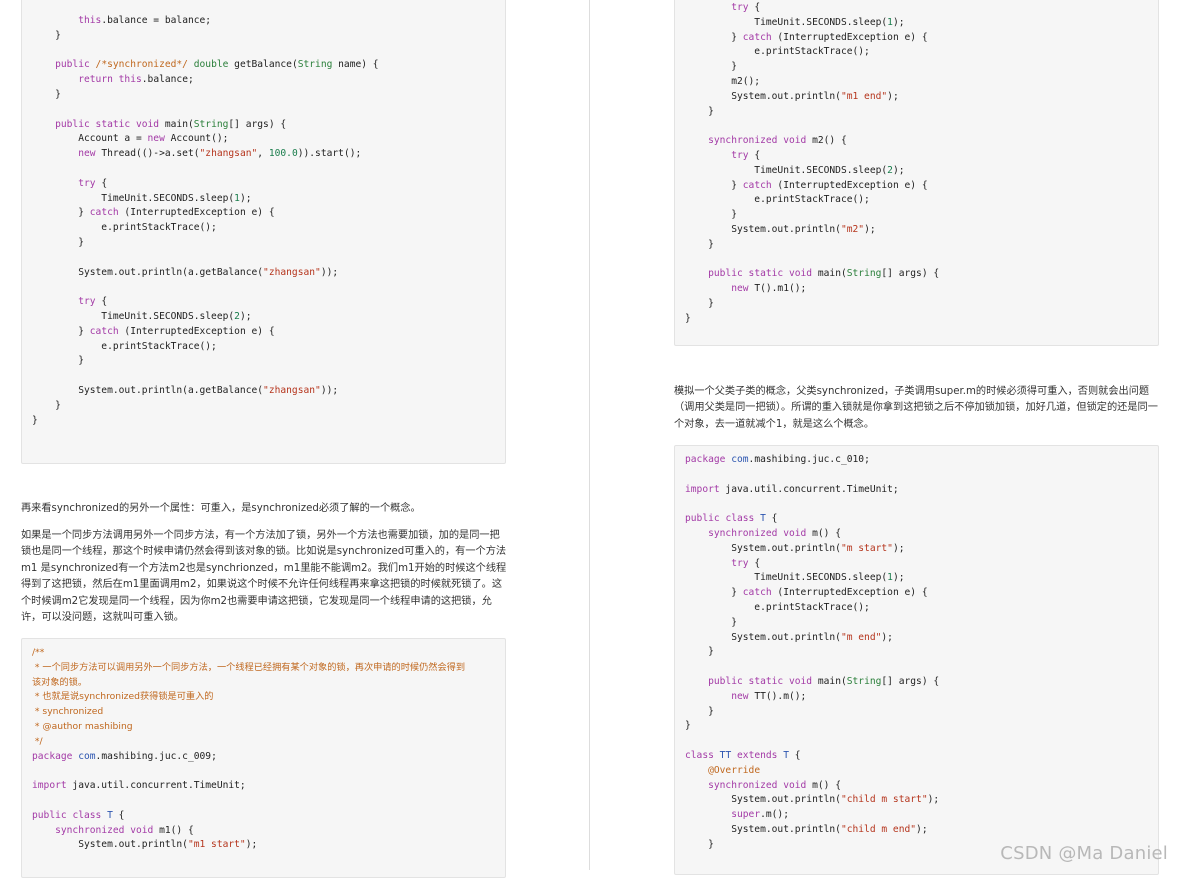 The height and width of the screenshot is (878, 1182). Describe the element at coordinates (589, 435) in the screenshot. I see `column-divider` at that location.